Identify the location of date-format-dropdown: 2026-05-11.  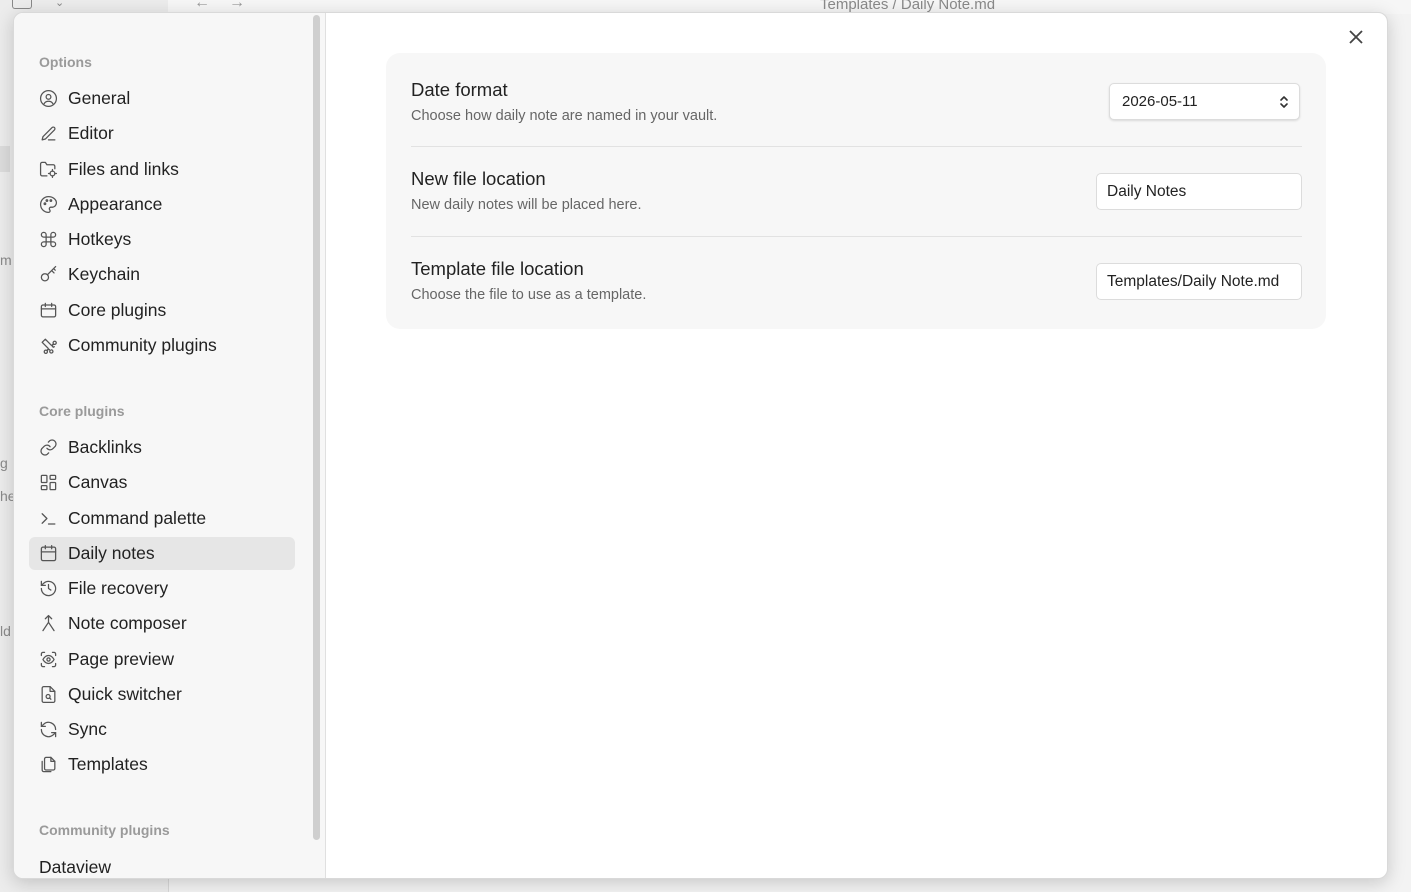
(1204, 101).